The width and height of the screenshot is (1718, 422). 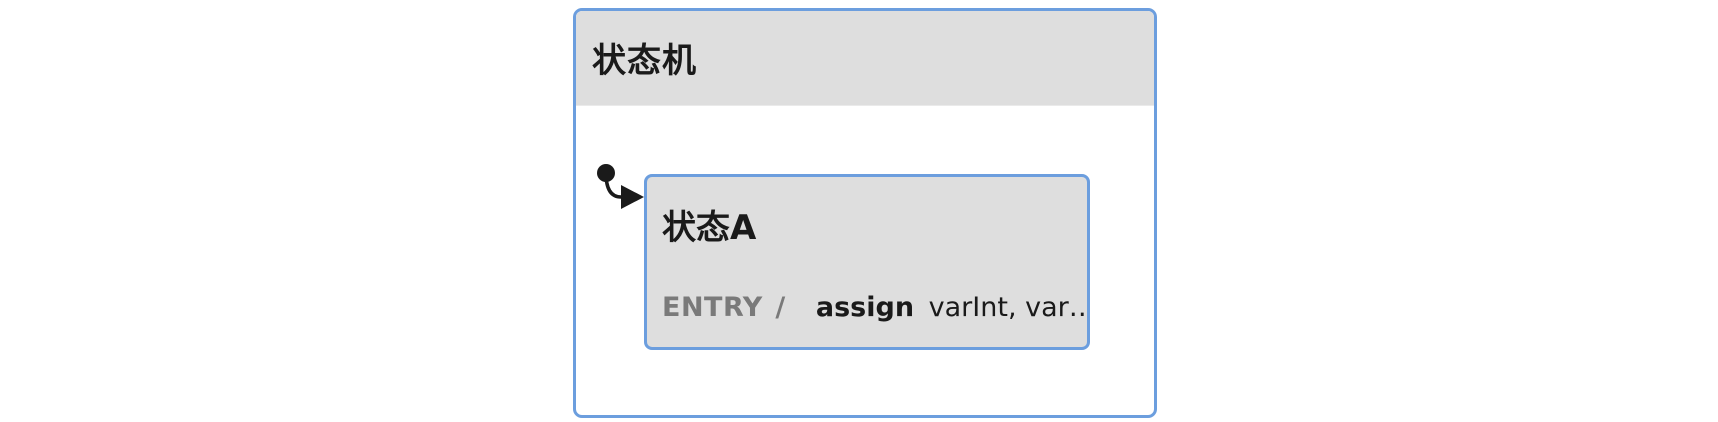 What do you see at coordinates (865, 58) in the screenshot?
I see `state-machine-header: 状态机` at bounding box center [865, 58].